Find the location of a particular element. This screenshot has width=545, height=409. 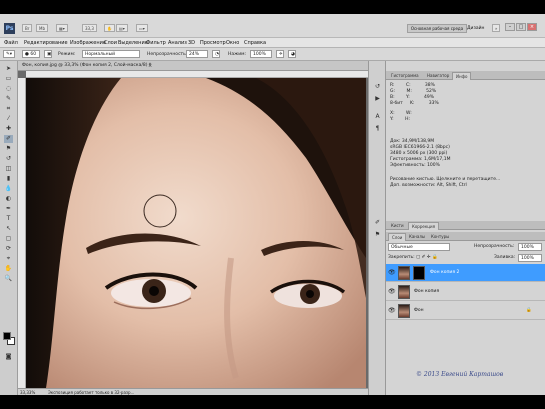

maximize-button: □ is located at coordinates (521, 27).